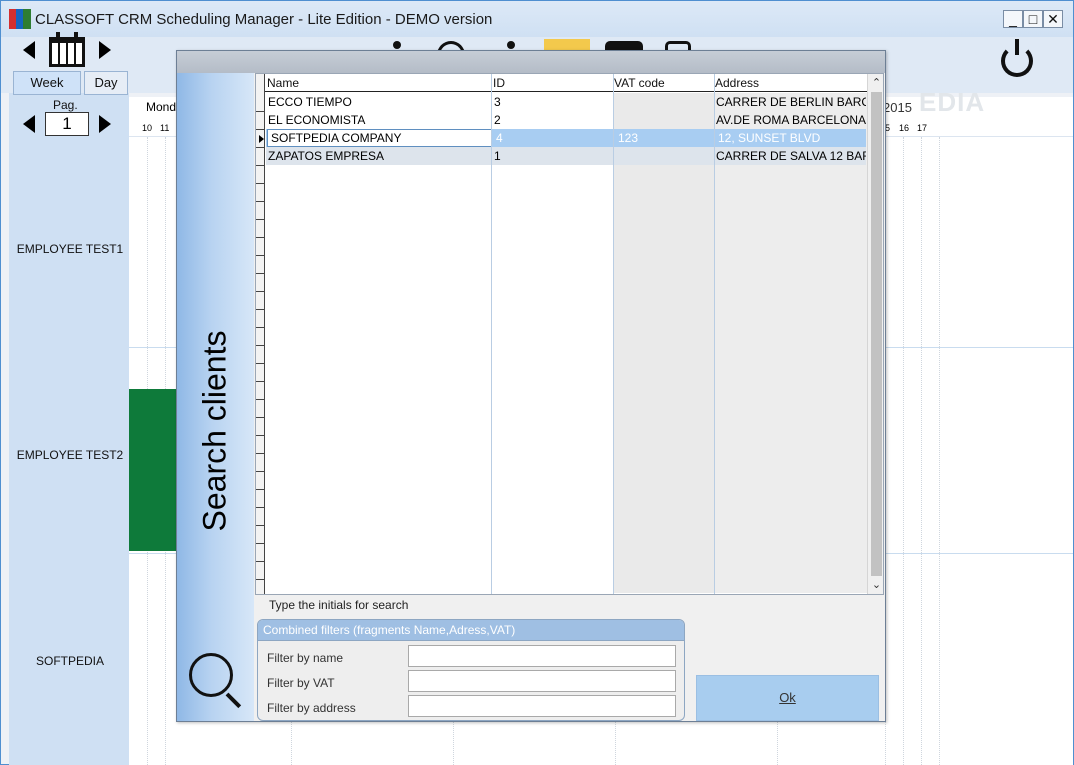 This screenshot has width=1074, height=765. I want to click on table-row-selected: SOFTPEDIA COMPANY 4 123 12, SUNSET BLVD, so click(566, 138).